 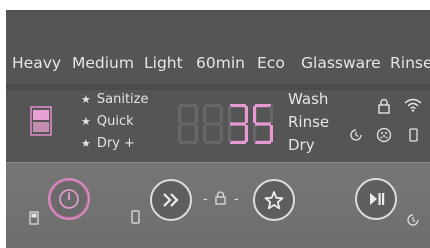 I want to click on program-eco: Eco, so click(x=271, y=63).